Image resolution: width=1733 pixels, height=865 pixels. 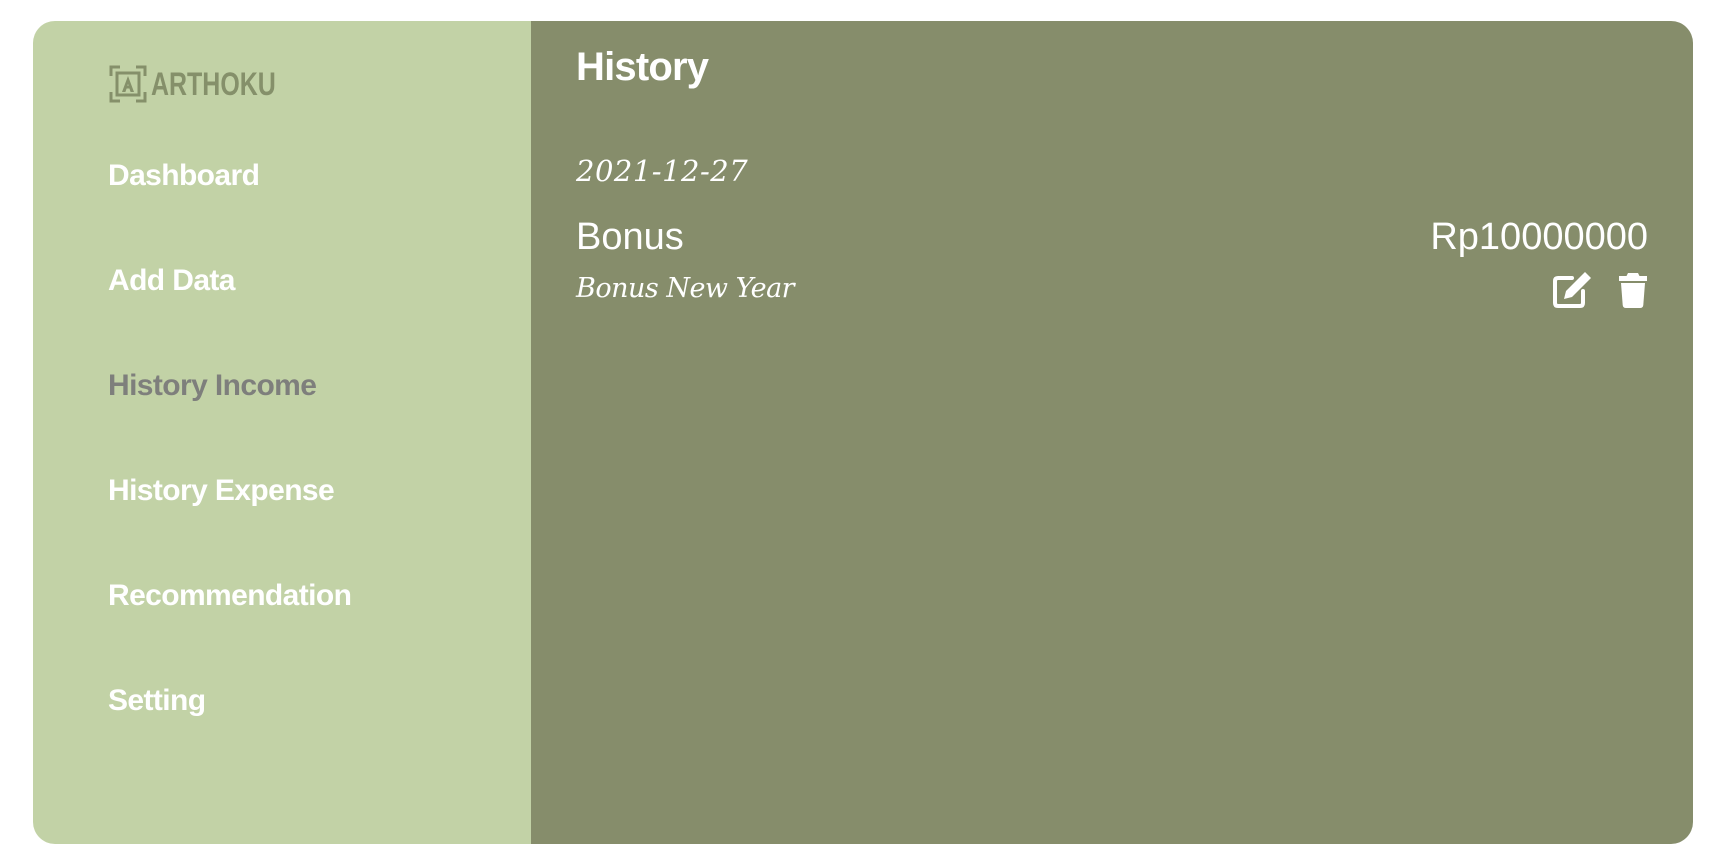 I want to click on sidebar-item-history-expense: History Expense, so click(x=229, y=528).